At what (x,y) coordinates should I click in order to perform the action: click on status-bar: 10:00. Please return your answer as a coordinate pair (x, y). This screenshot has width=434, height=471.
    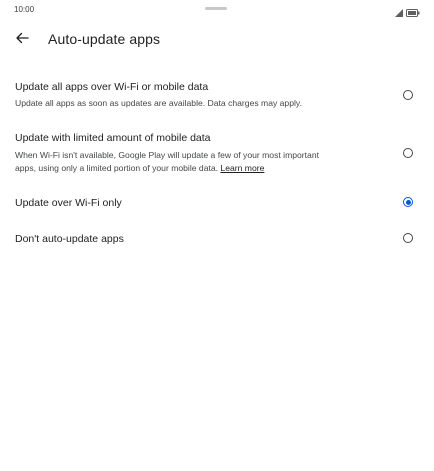
    Looking at the image, I should click on (217, 11).